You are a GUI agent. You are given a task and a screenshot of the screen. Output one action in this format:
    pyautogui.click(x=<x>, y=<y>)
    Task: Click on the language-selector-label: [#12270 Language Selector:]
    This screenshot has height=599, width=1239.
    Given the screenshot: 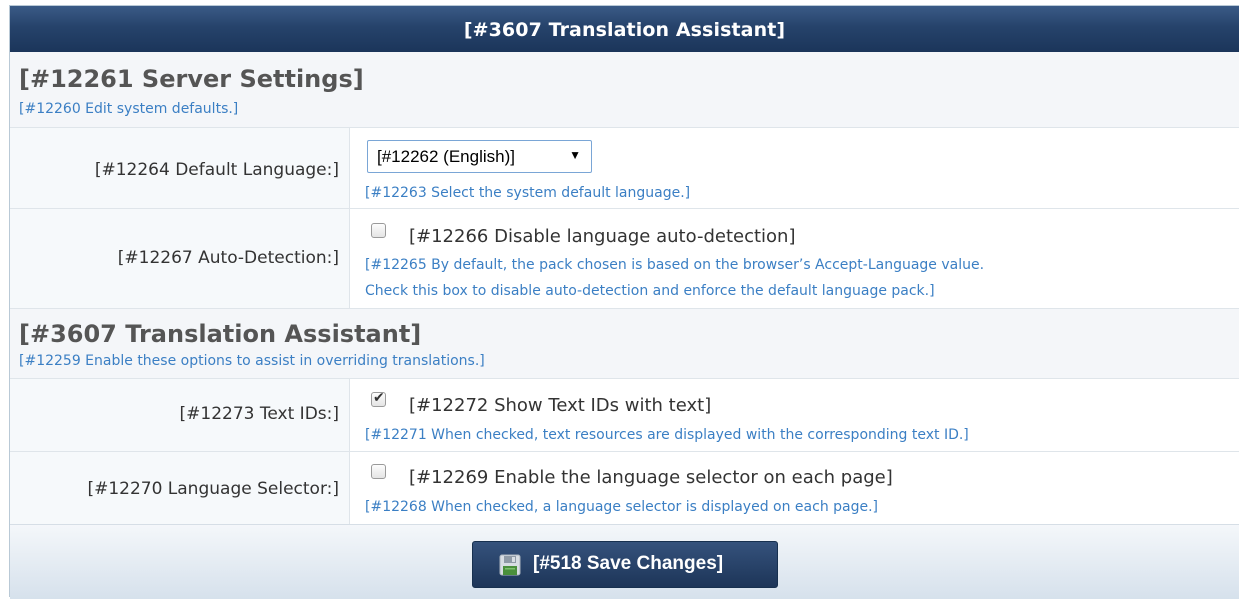 What is the action you would take?
    pyautogui.click(x=213, y=489)
    